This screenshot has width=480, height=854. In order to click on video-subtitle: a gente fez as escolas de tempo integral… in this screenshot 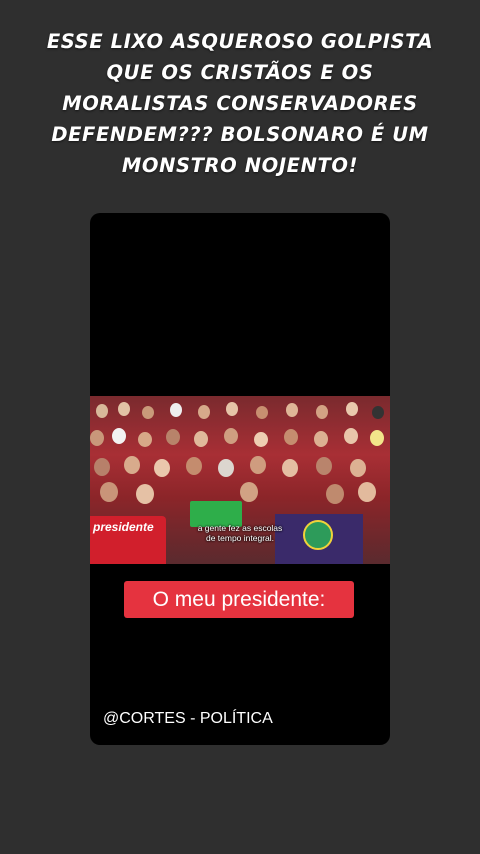, I will do `click(240, 533)`.